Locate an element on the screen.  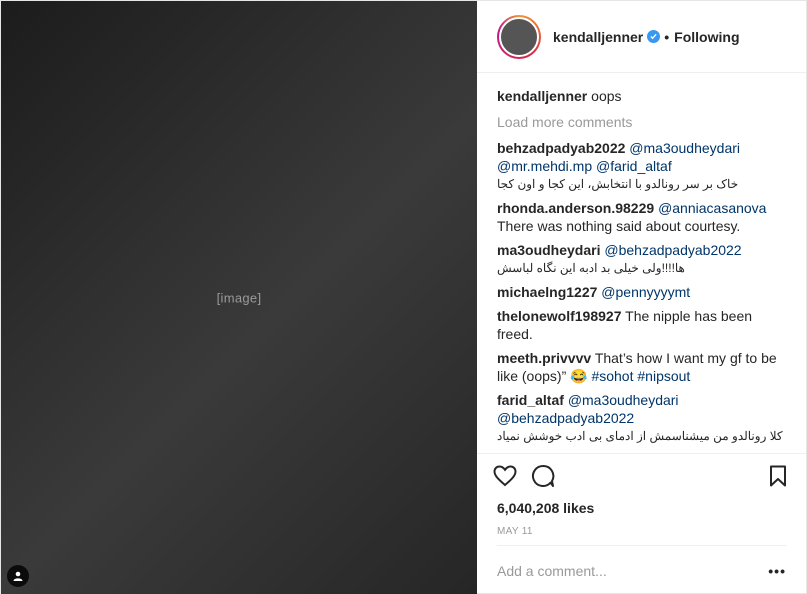
post-header: kendalljenner • Following is located at coordinates (641, 37).